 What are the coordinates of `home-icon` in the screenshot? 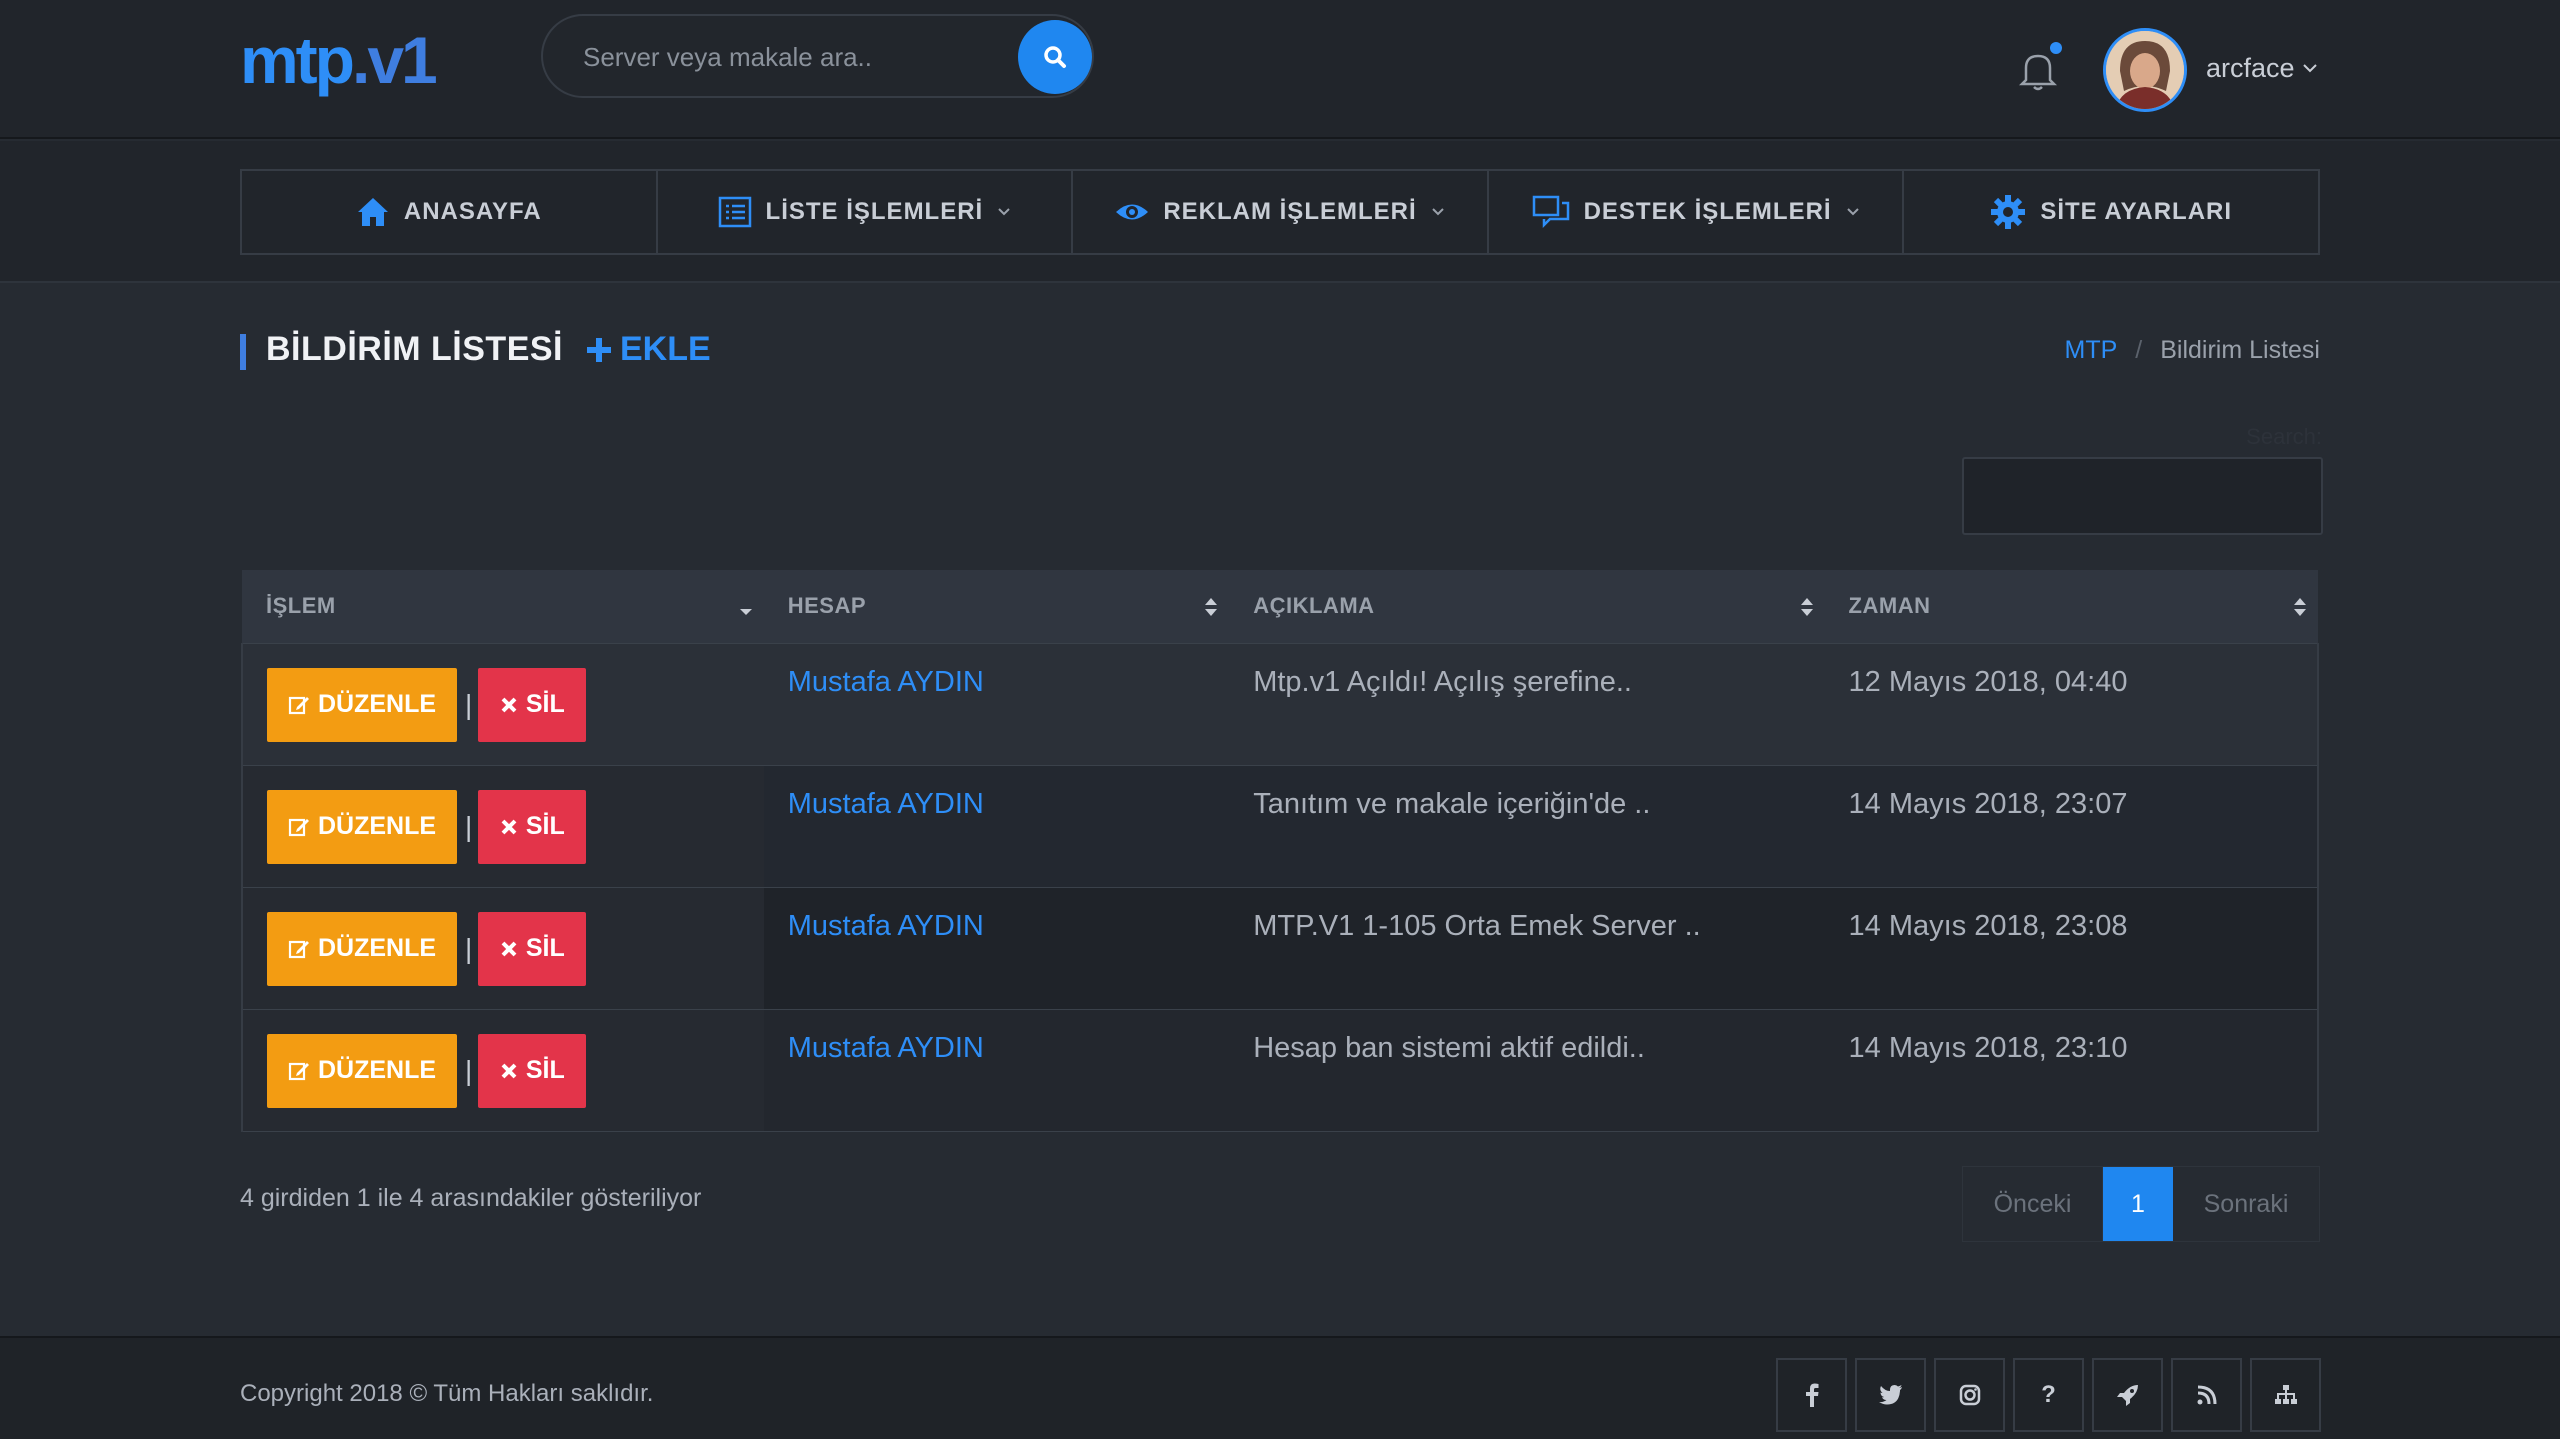 It's located at (372, 212).